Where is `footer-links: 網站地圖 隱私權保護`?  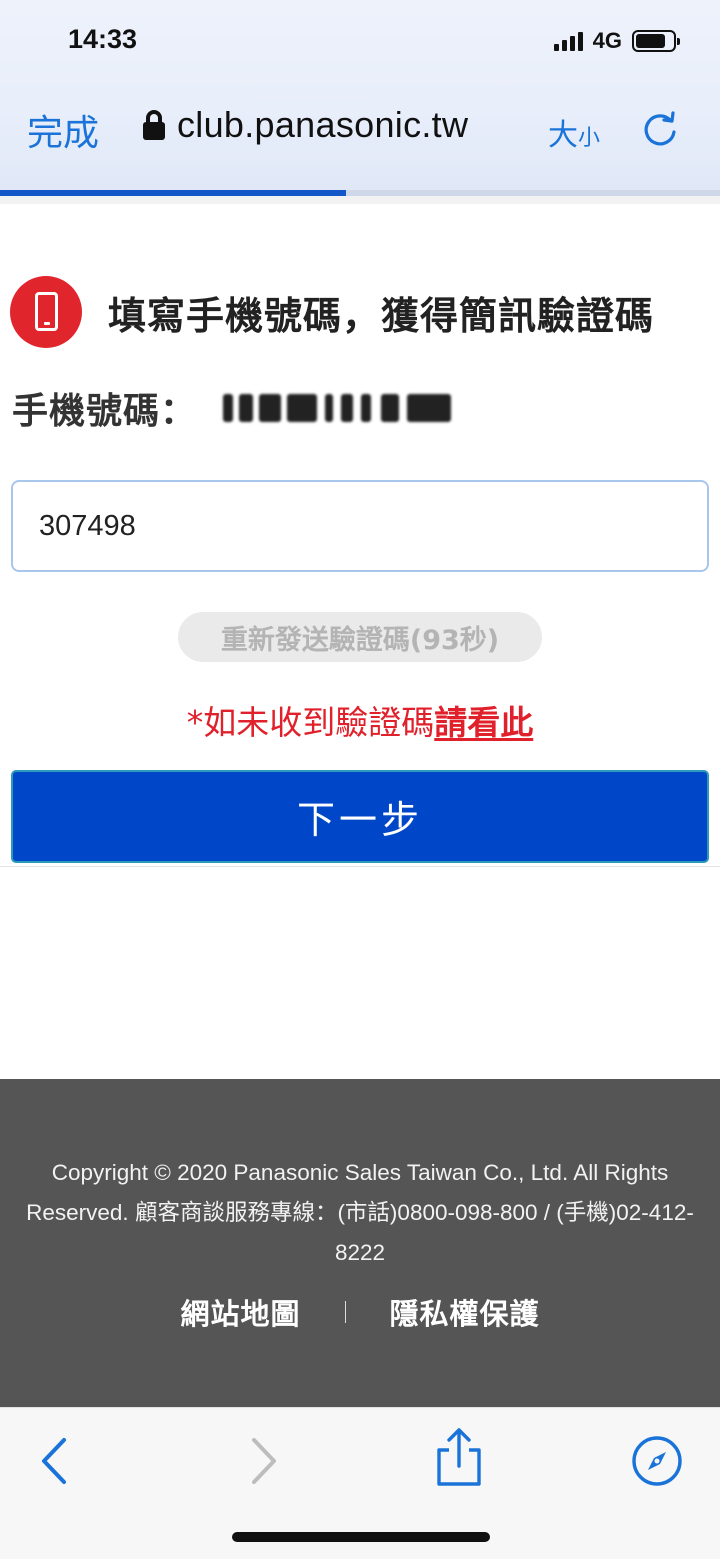 footer-links: 網站地圖 隱私權保護 is located at coordinates (360, 1312).